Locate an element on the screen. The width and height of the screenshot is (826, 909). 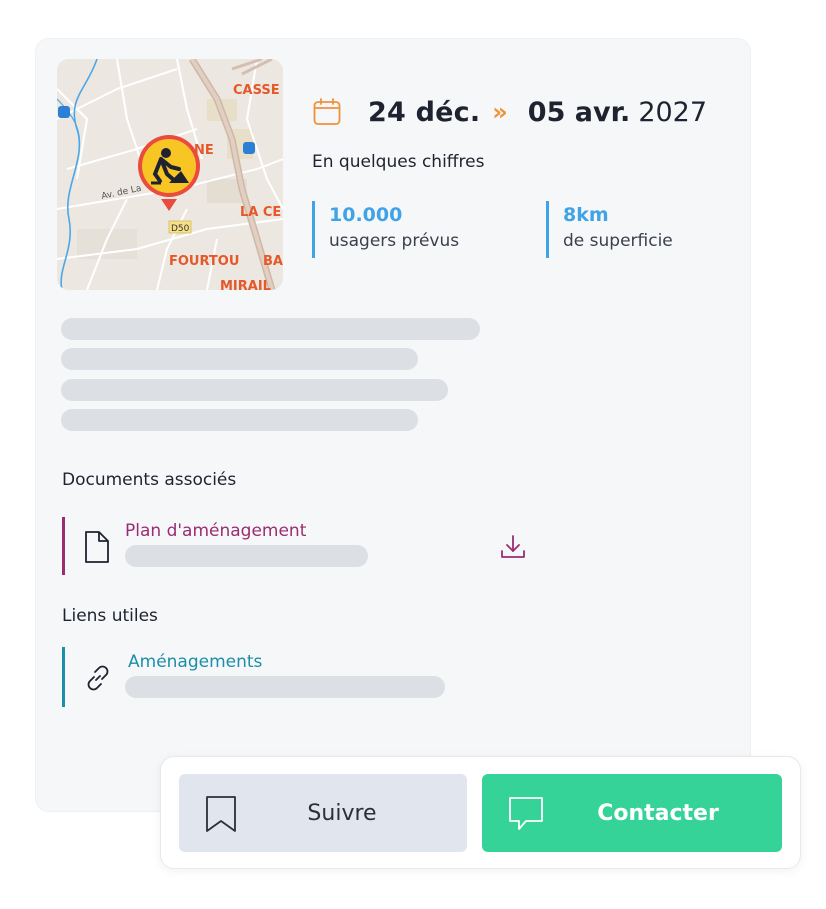
map-label-la-ce: LA CE is located at coordinates (260, 212).